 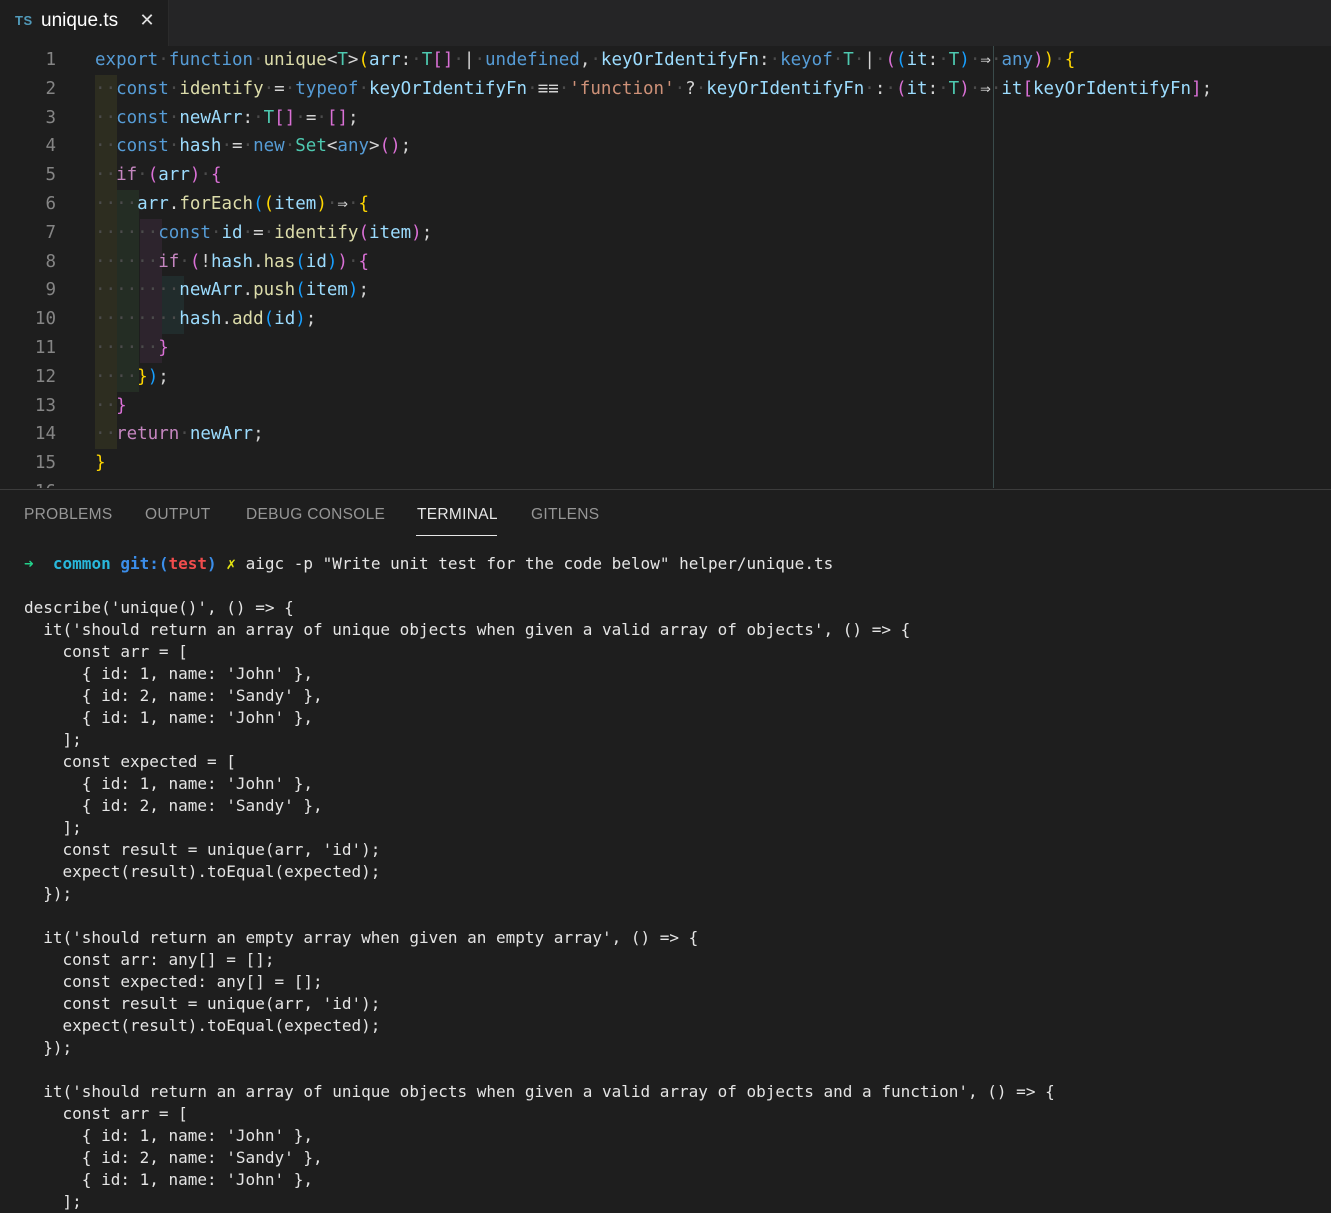 What do you see at coordinates (159, 607) in the screenshot?
I see `terminal-output-line: describe('unique()', () => {` at bounding box center [159, 607].